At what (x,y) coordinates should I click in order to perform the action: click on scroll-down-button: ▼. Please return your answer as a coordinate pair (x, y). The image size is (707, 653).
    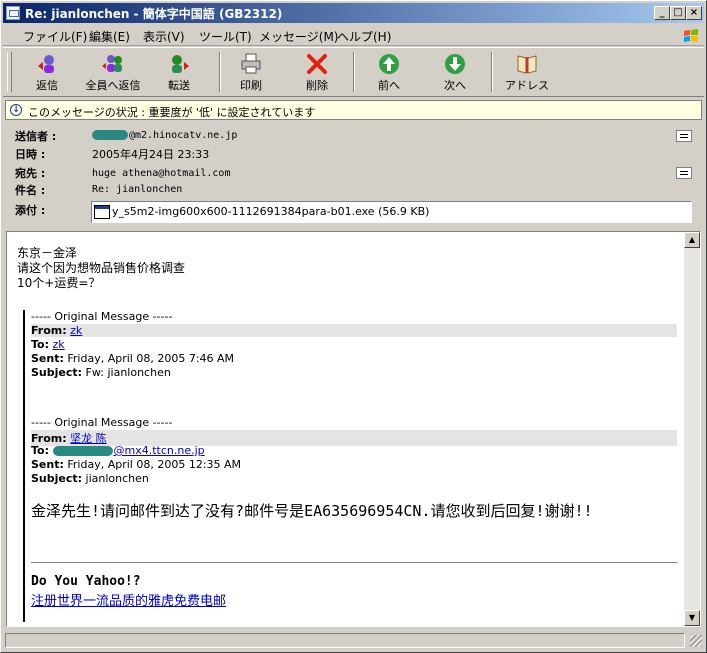
    Looking at the image, I should click on (692, 618).